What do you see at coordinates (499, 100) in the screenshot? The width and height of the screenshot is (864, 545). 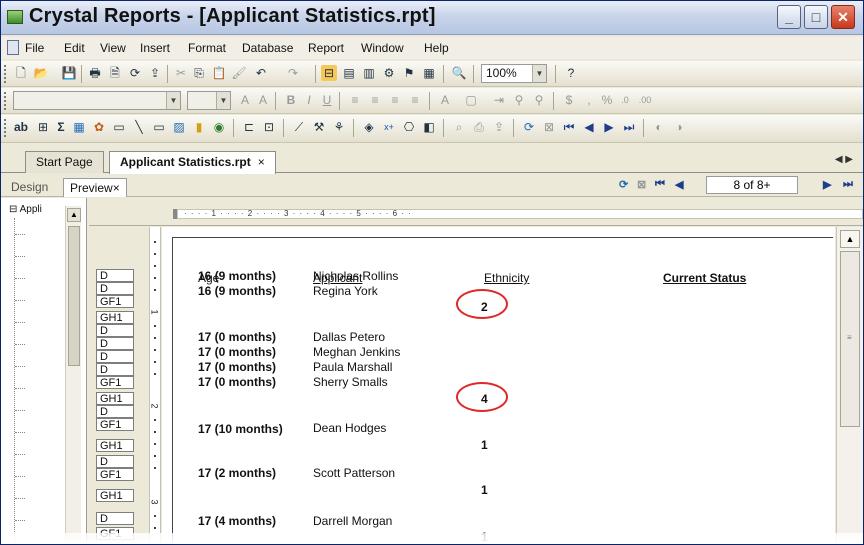 I see `suppress-icon: ⇥` at bounding box center [499, 100].